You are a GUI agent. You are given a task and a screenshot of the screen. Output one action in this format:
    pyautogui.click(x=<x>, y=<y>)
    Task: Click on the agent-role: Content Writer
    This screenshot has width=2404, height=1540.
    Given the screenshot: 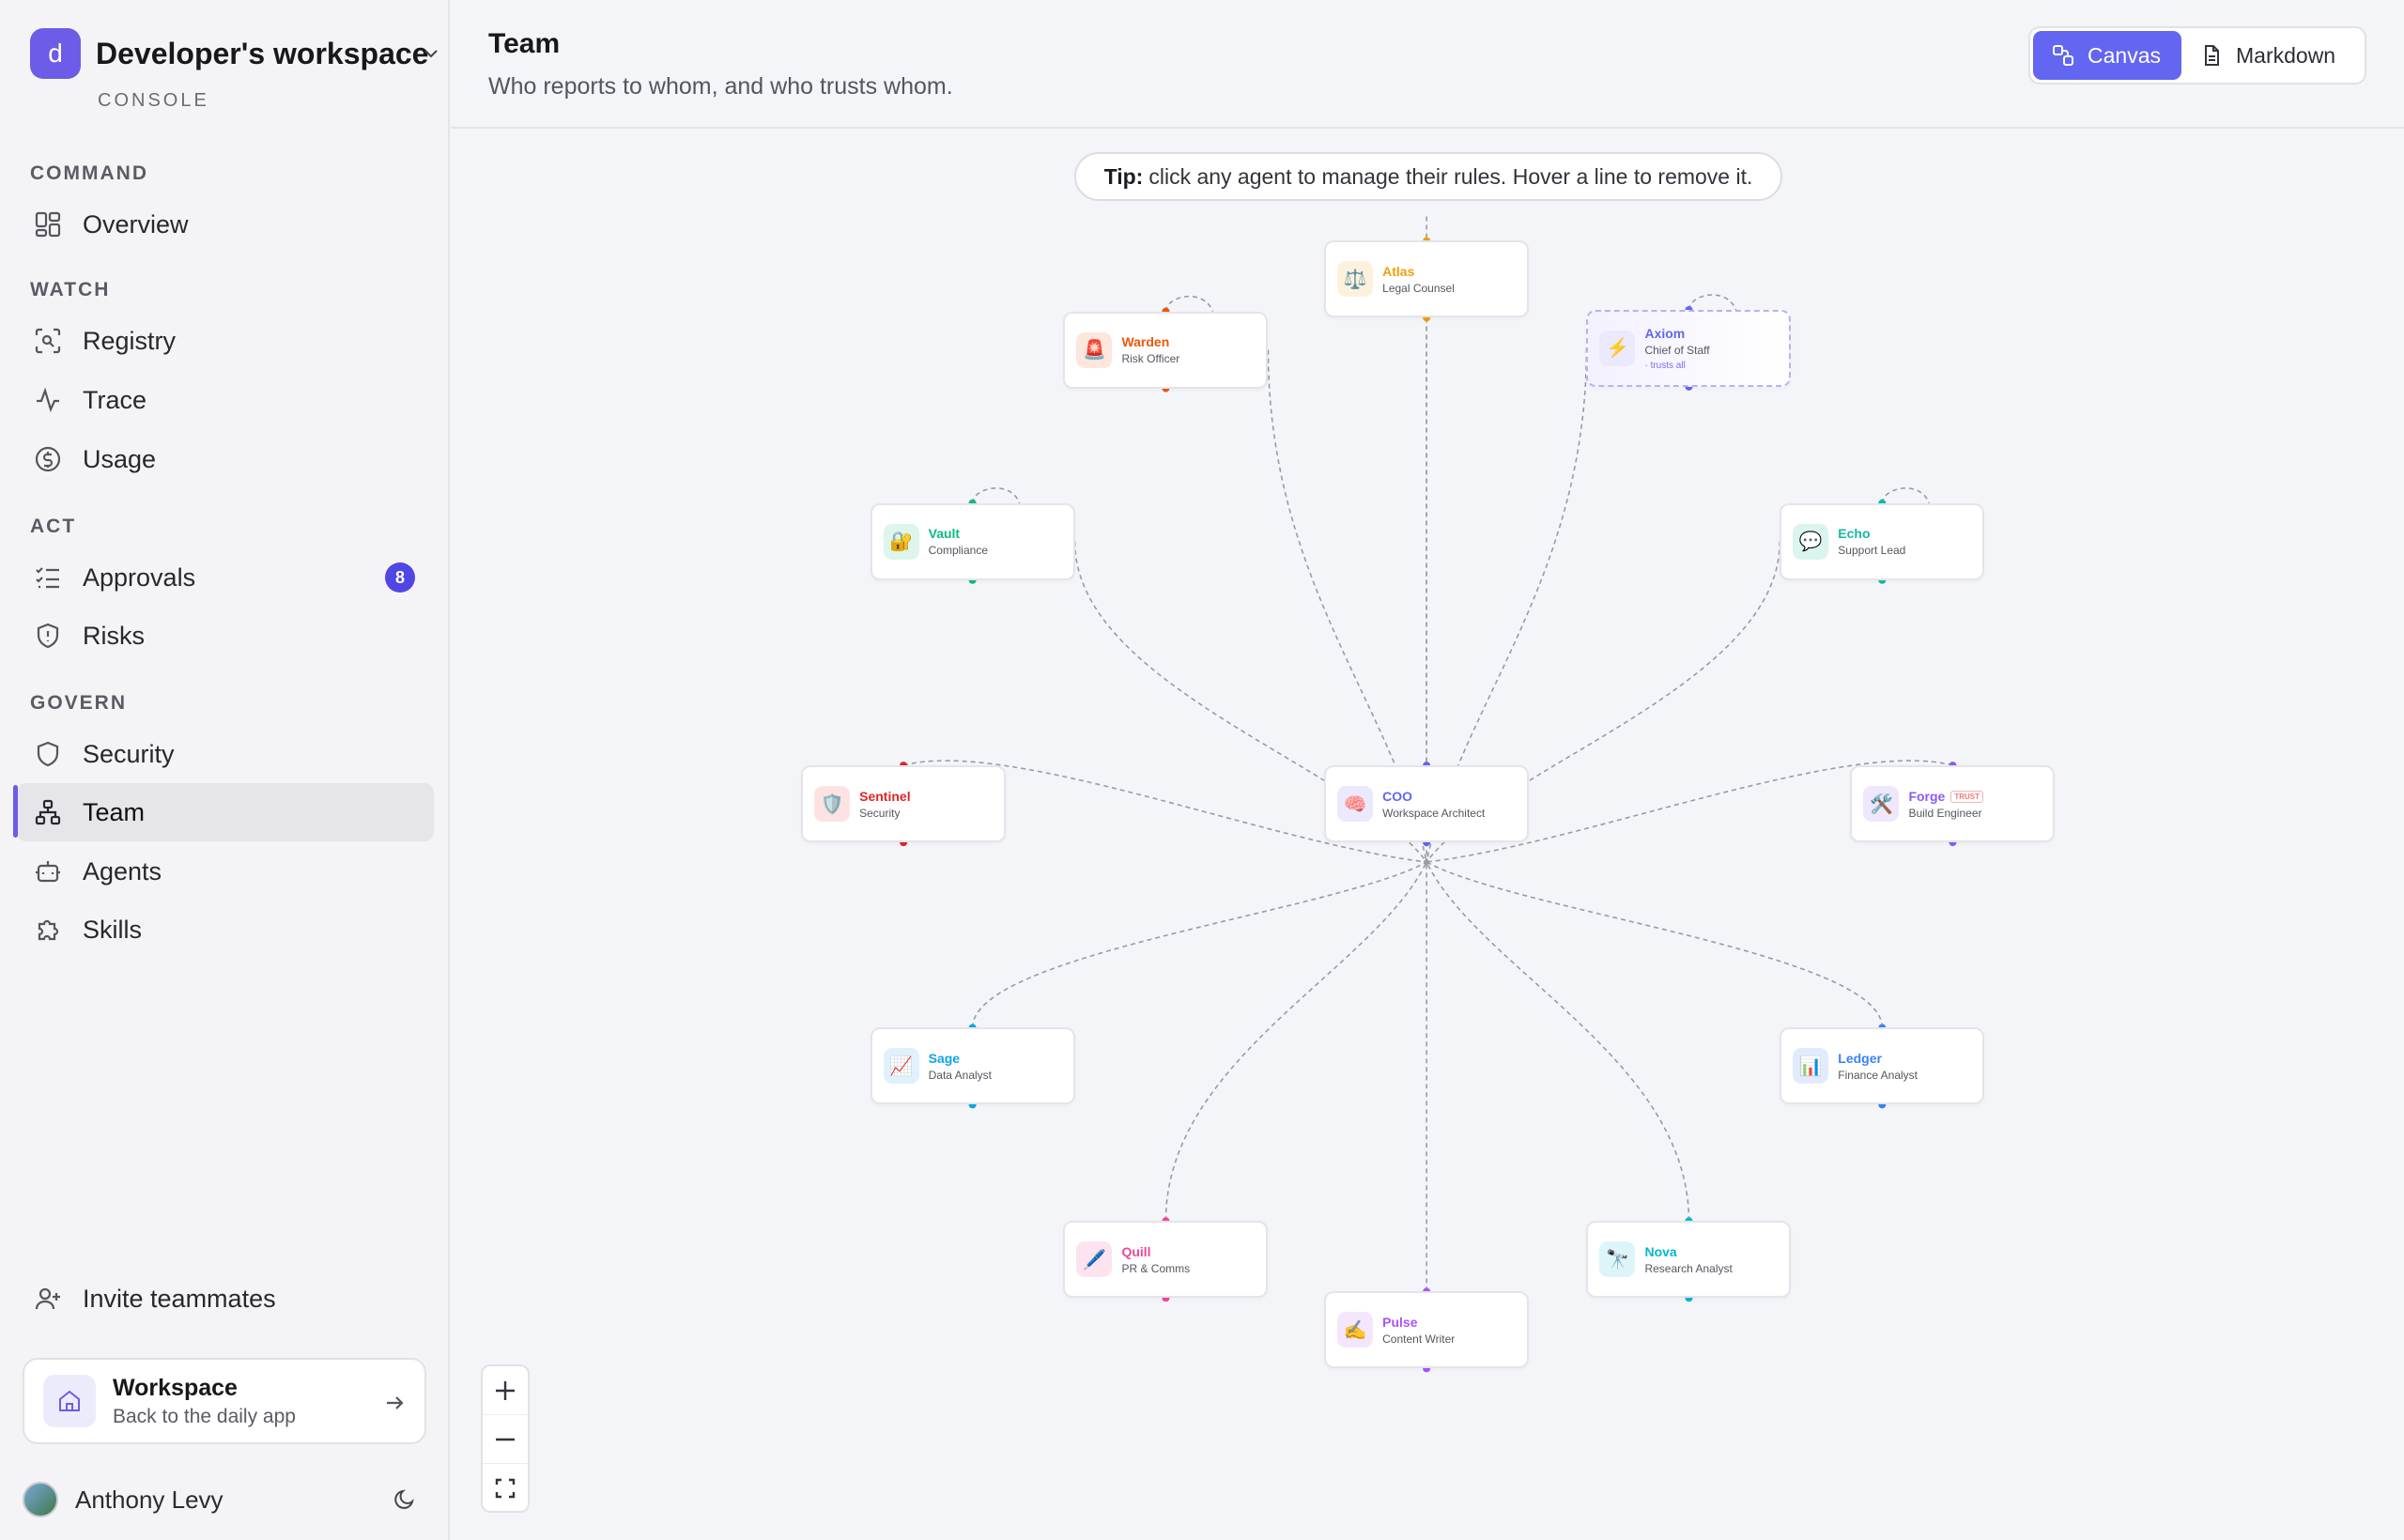 What is the action you would take?
    pyautogui.click(x=1419, y=1339)
    